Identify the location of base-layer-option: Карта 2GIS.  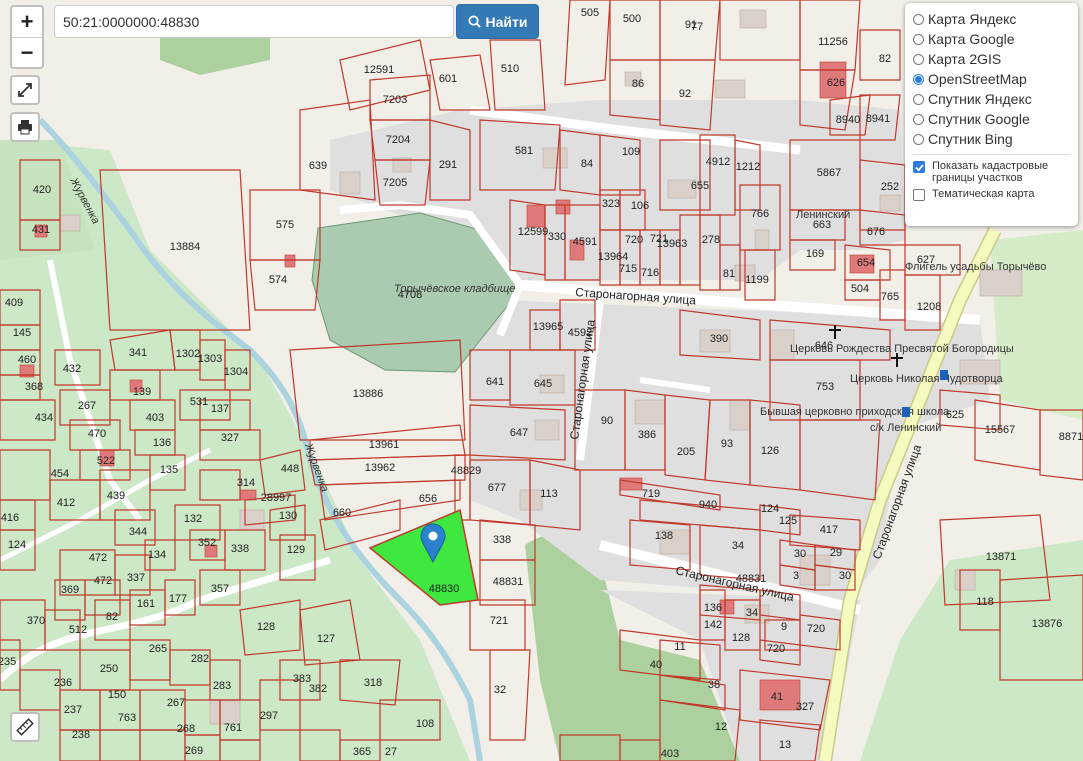
(991, 59).